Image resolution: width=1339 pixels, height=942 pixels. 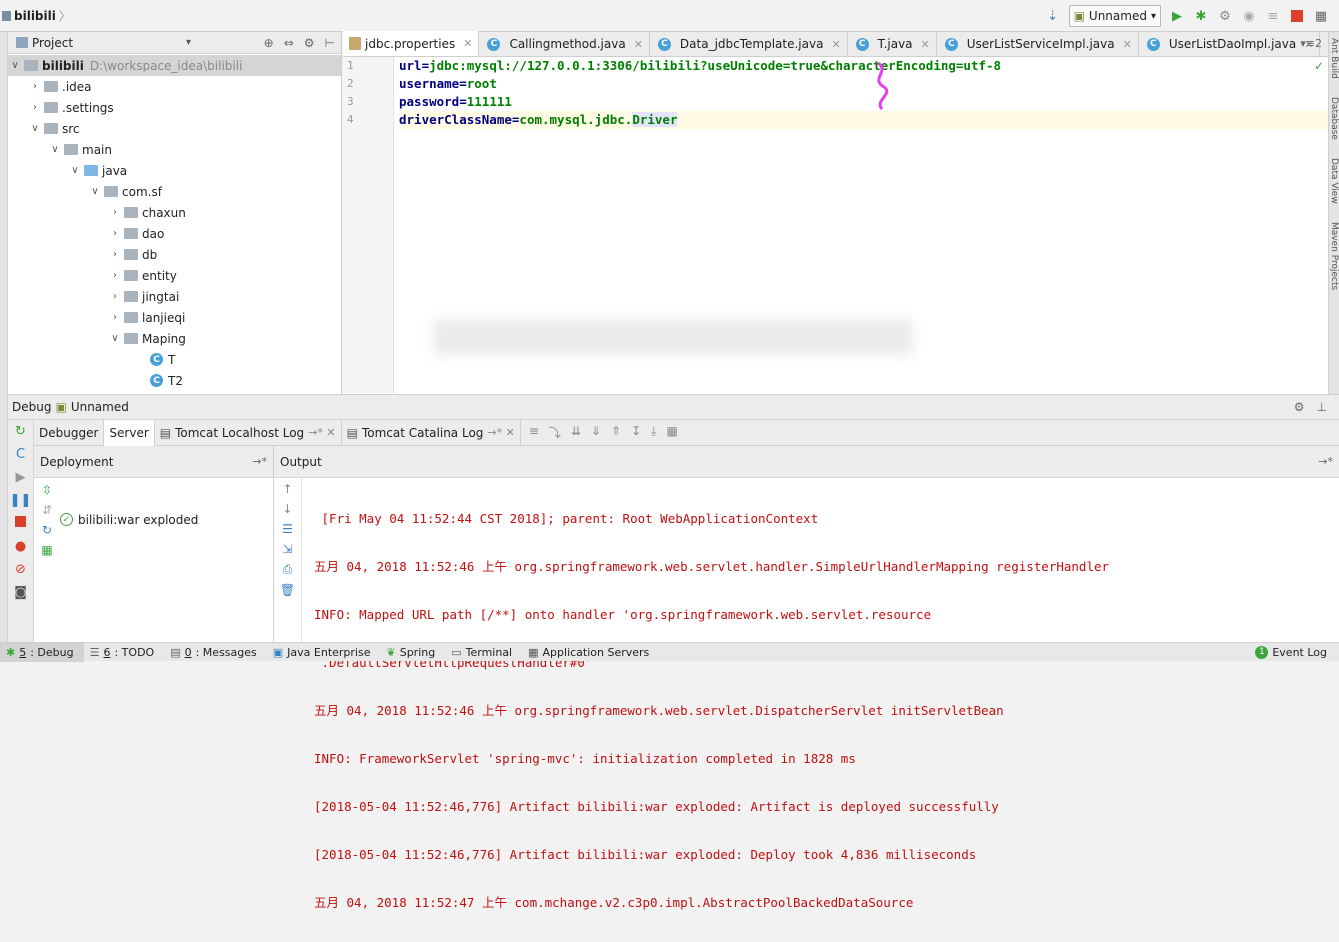 What do you see at coordinates (287, 529) in the screenshot?
I see `soft-wrap-icon: ☰` at bounding box center [287, 529].